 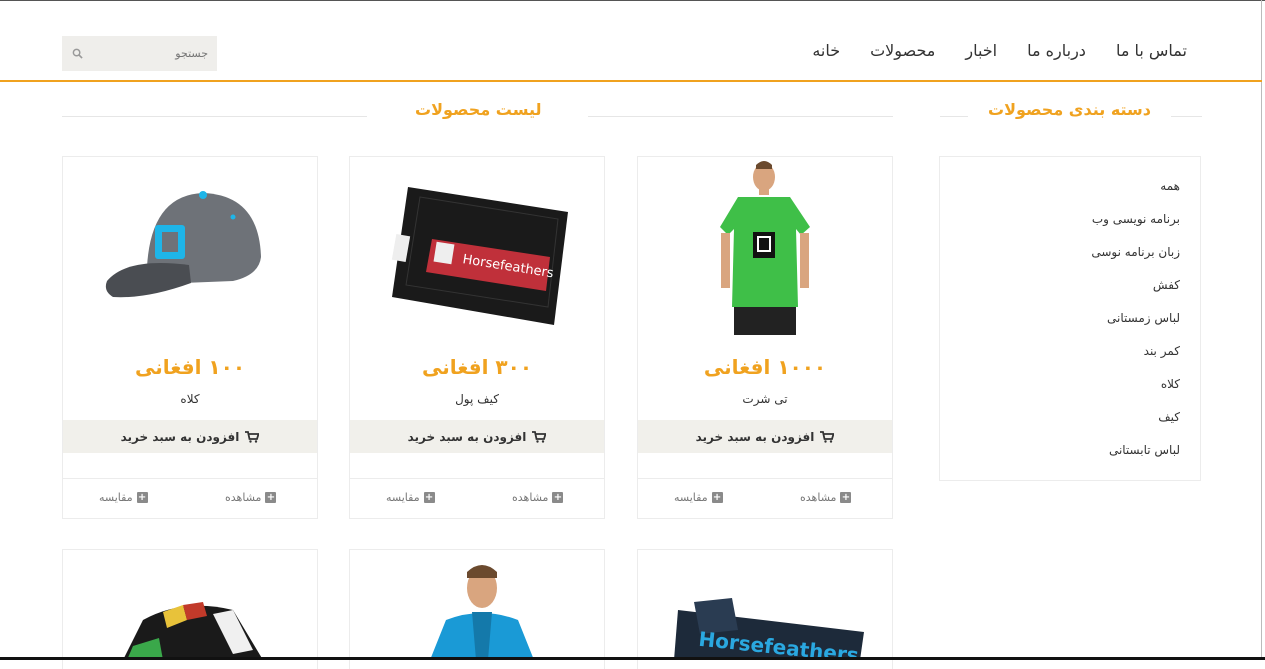 What do you see at coordinates (1069, 109) in the screenshot?
I see `categories-heading: دسته بندی محصولات` at bounding box center [1069, 109].